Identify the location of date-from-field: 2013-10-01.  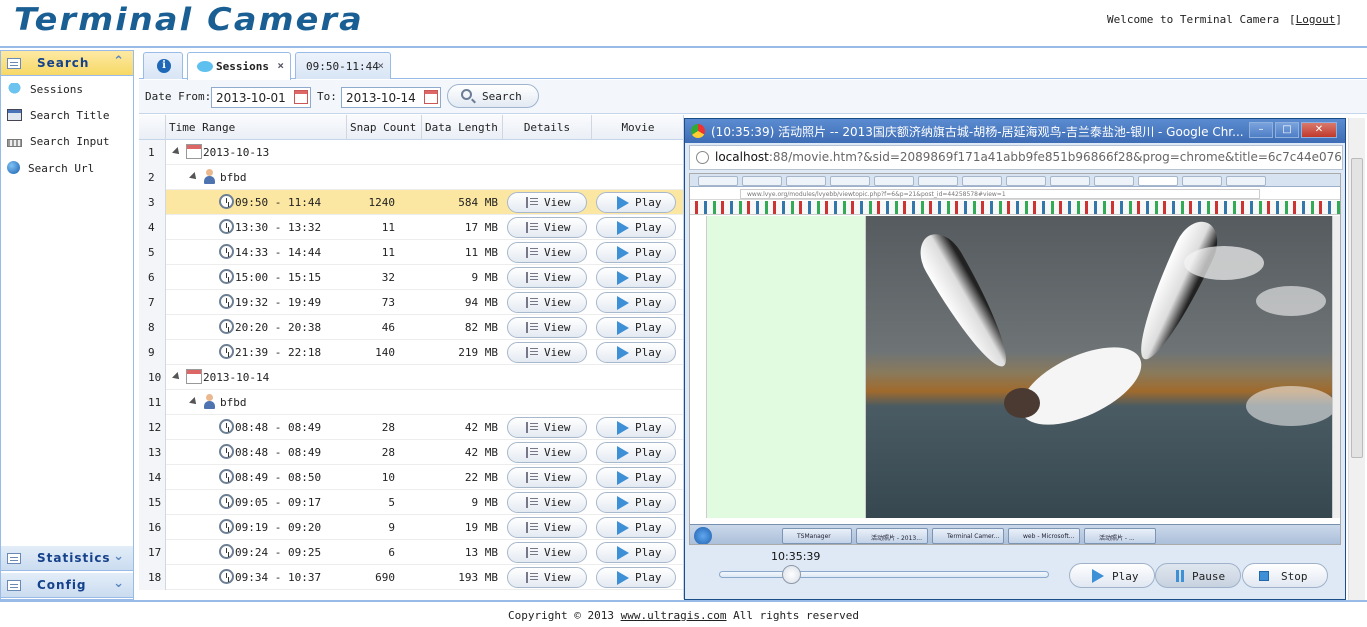
(261, 97).